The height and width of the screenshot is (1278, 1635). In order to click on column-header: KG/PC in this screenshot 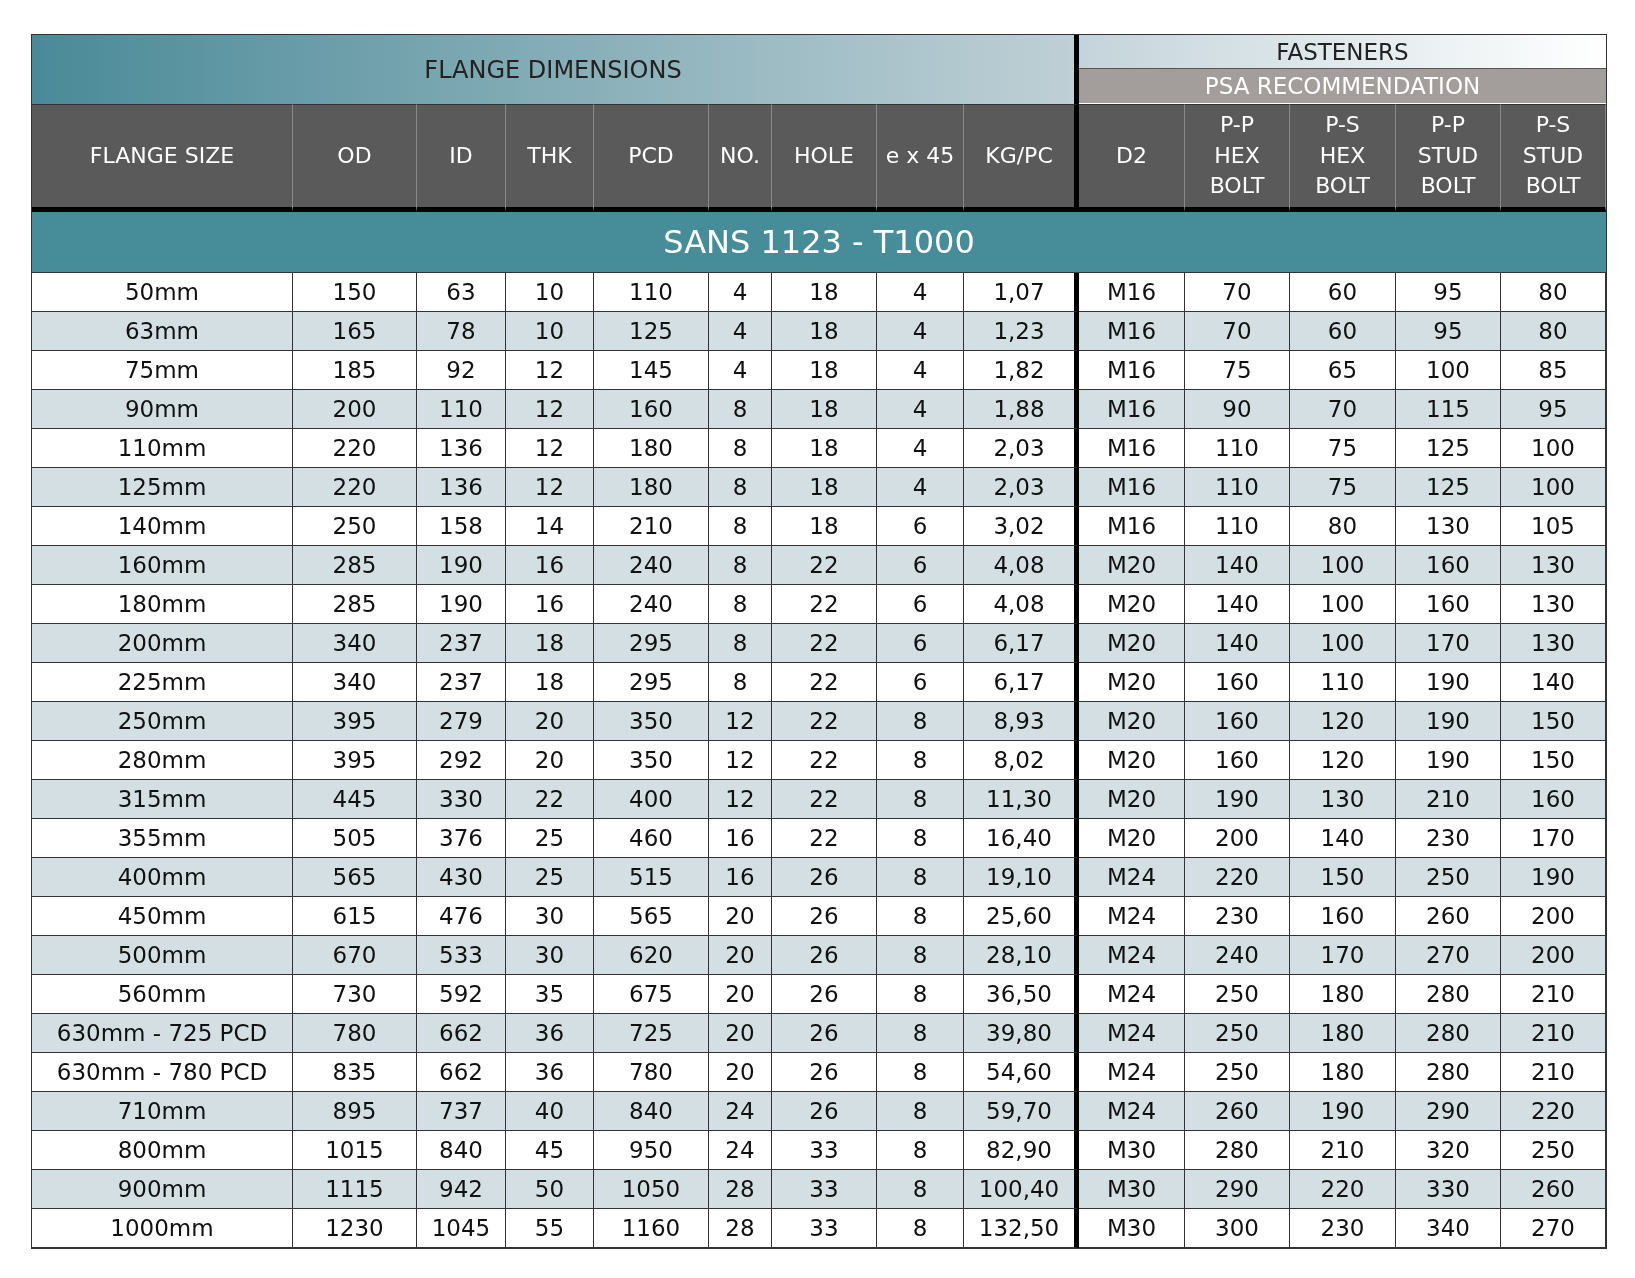, I will do `click(1021, 158)`.